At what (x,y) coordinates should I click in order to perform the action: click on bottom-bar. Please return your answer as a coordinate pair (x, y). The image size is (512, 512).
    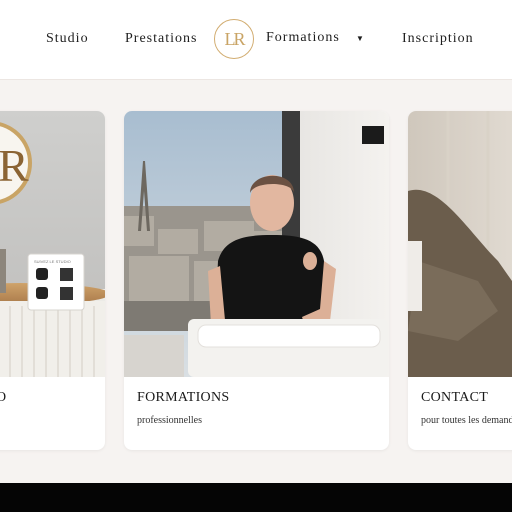
    Looking at the image, I should click on (256, 497).